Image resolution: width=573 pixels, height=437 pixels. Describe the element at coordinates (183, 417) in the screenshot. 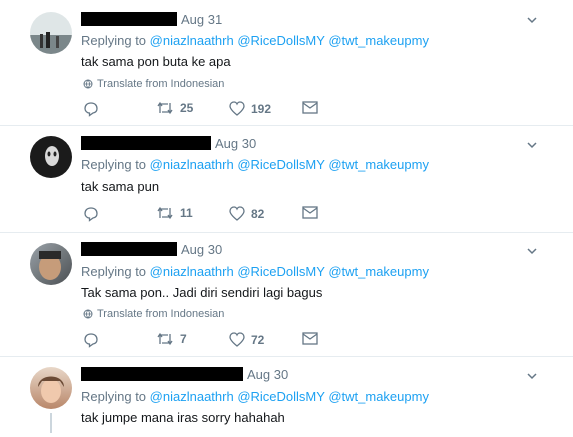

I see `tweet-text: tak jumpe mana iras sorry hahahah` at that location.